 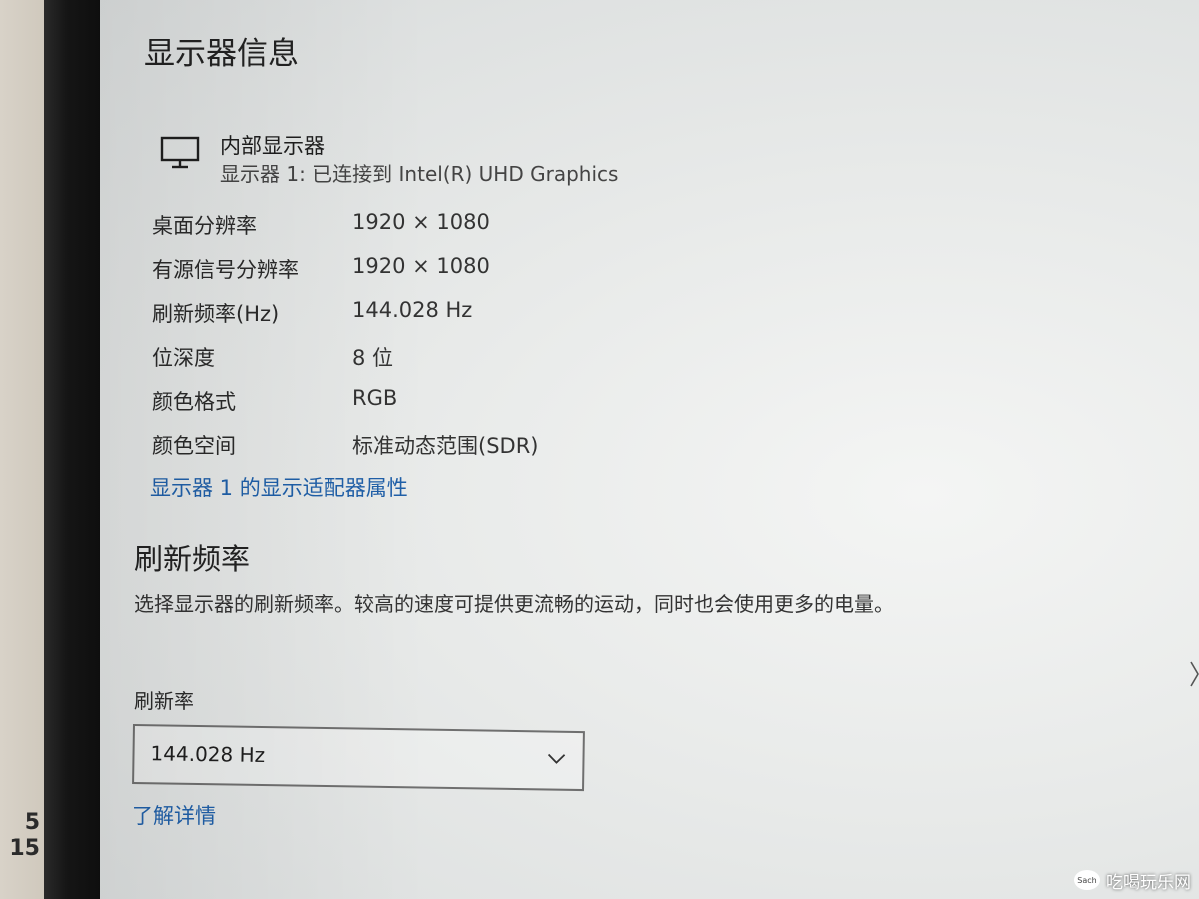 What do you see at coordinates (174, 815) in the screenshot?
I see `learn-more-link: 了解详情` at bounding box center [174, 815].